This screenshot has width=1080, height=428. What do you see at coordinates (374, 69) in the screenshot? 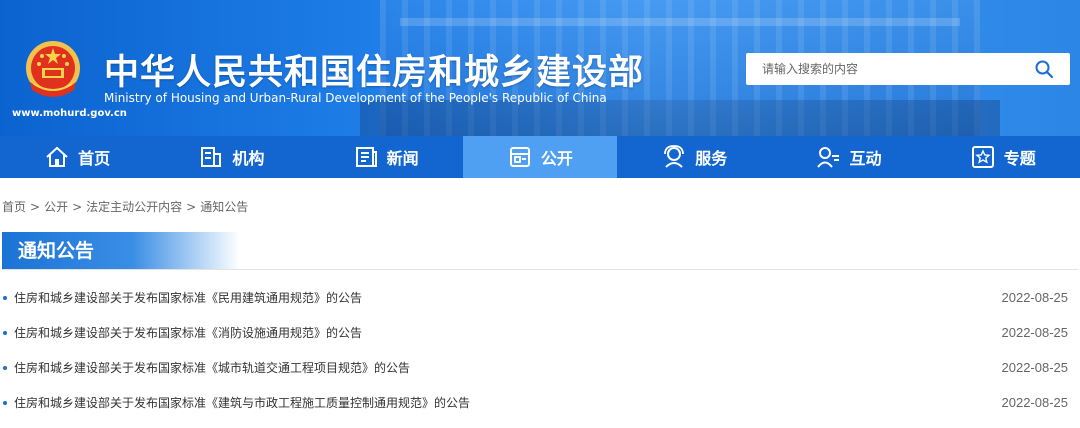
I see `site-title: 中华人民共和国住房和城乡建设部` at bounding box center [374, 69].